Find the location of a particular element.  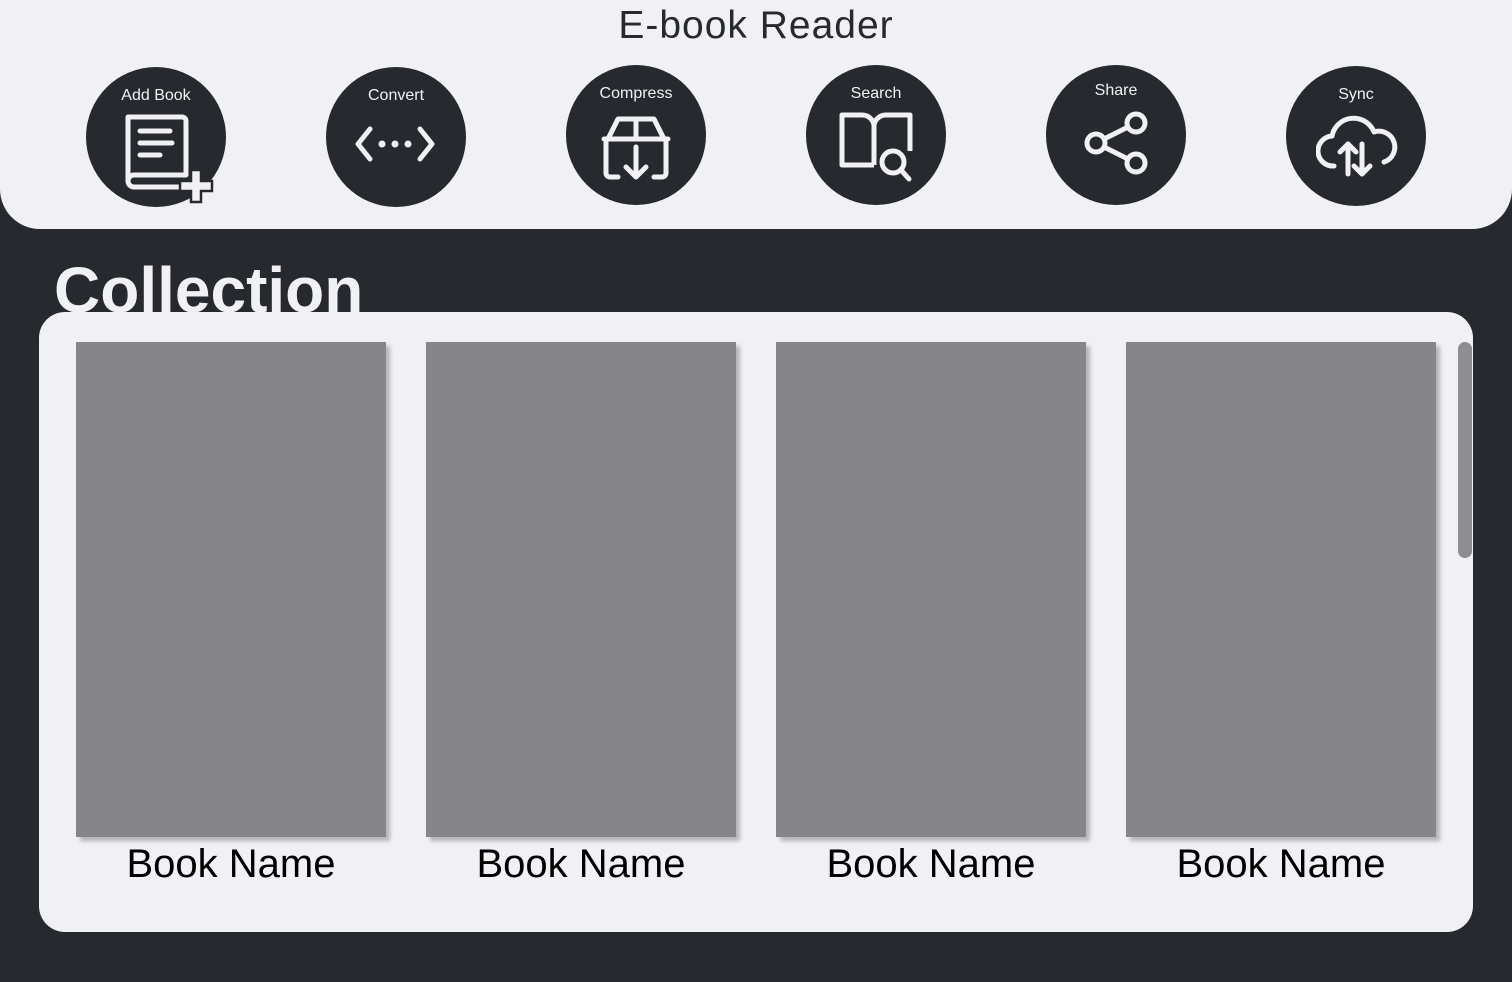

compress-button: Compress is located at coordinates (636, 135).